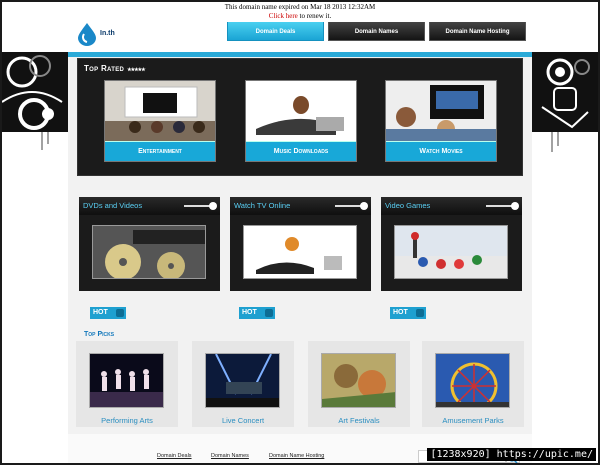 The image size is (600, 465). I want to click on art-festivals-image, so click(358, 380).